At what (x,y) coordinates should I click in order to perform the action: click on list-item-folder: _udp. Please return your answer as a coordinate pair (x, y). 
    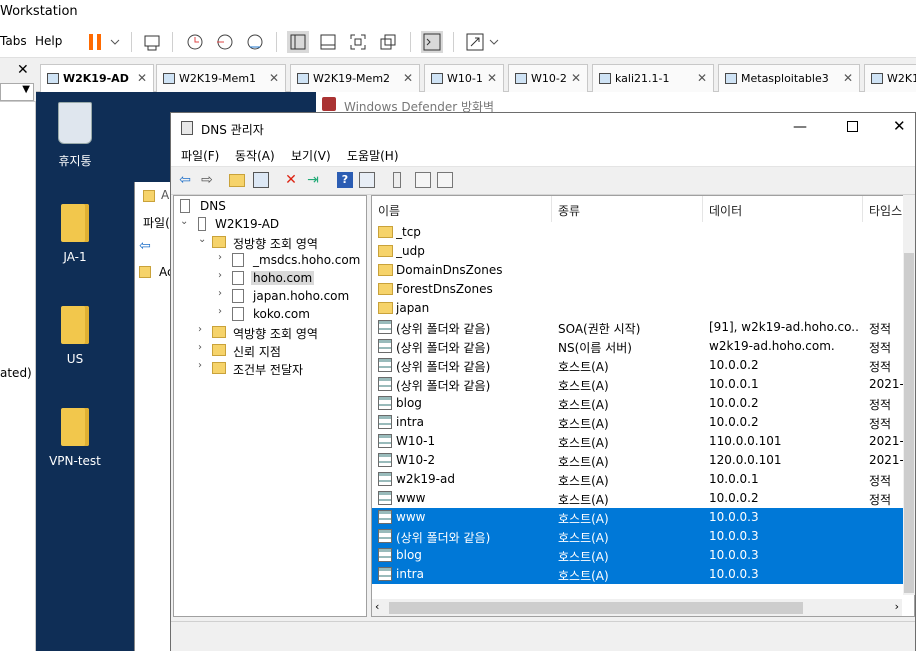
    Looking at the image, I should click on (643, 251).